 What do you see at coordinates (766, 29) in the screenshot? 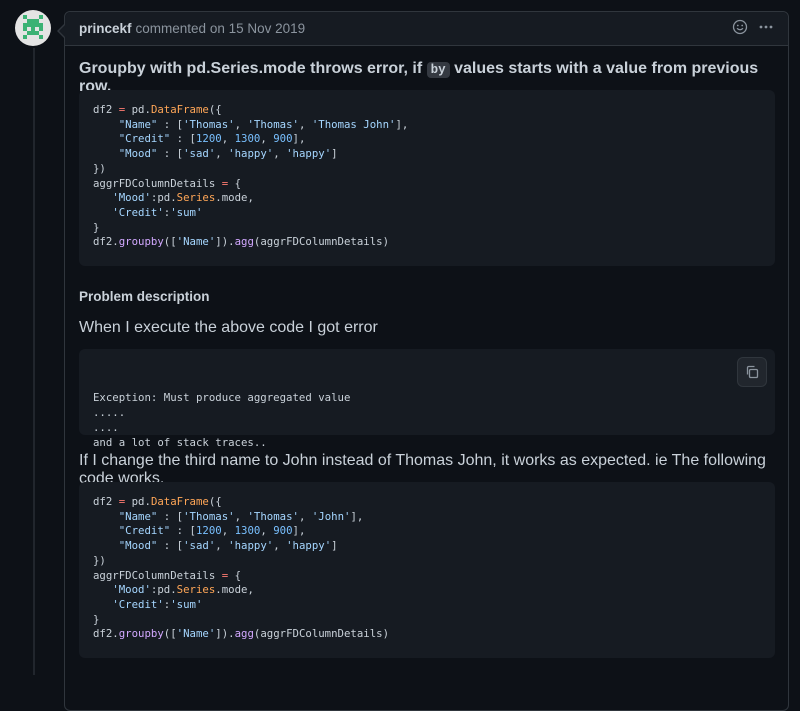
I see `kebab-menu-icon` at bounding box center [766, 29].